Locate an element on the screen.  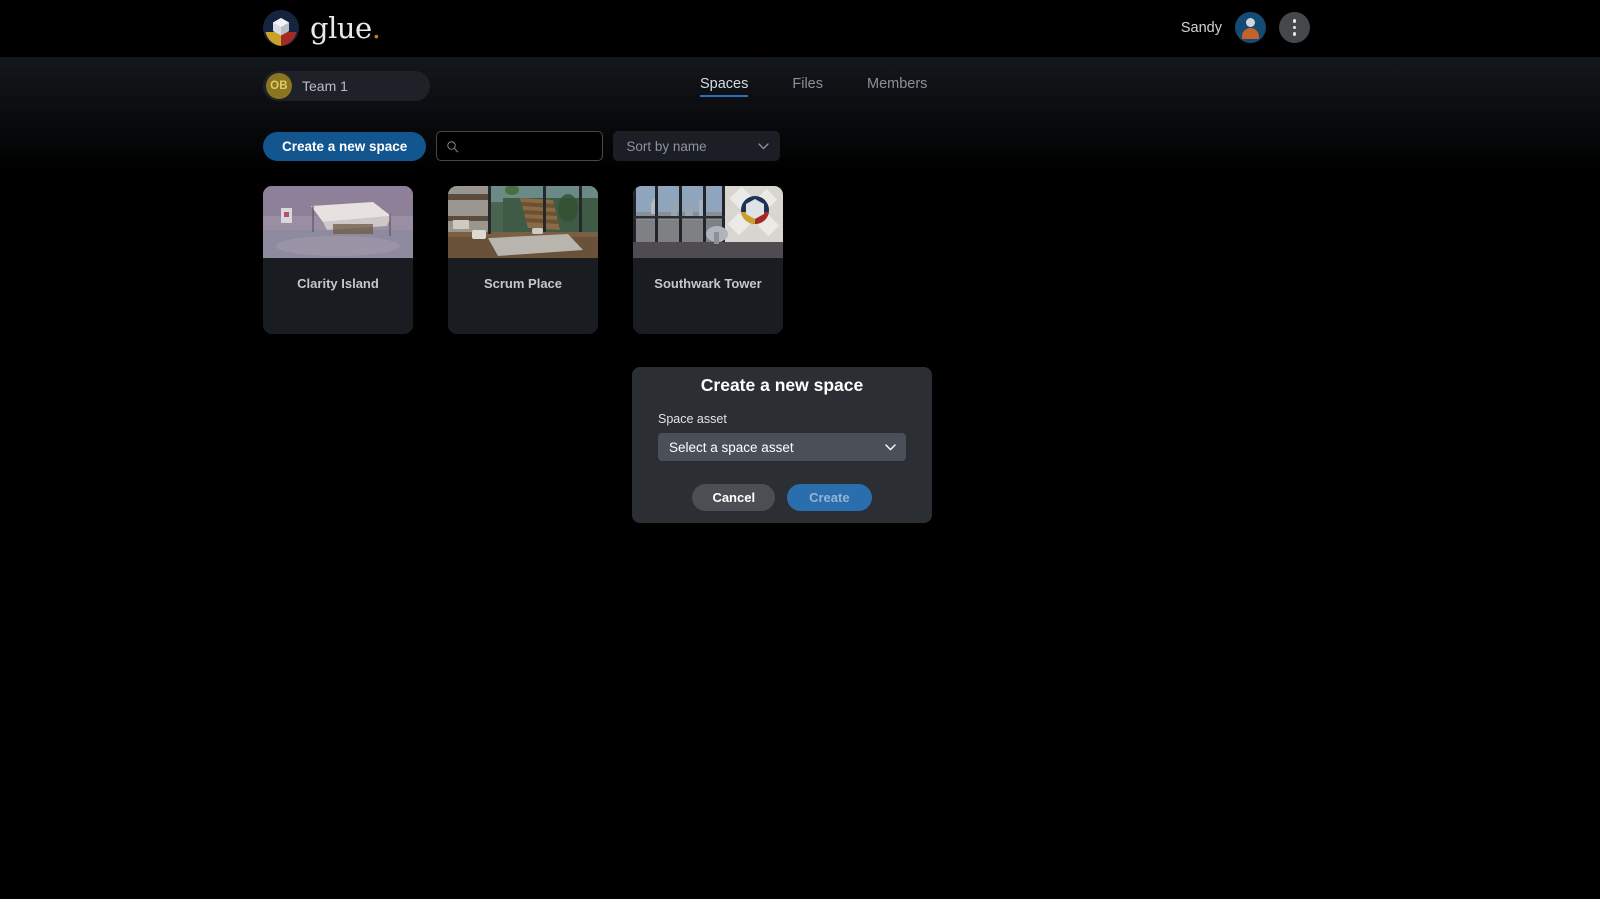
tab-files: Files is located at coordinates (807, 86).